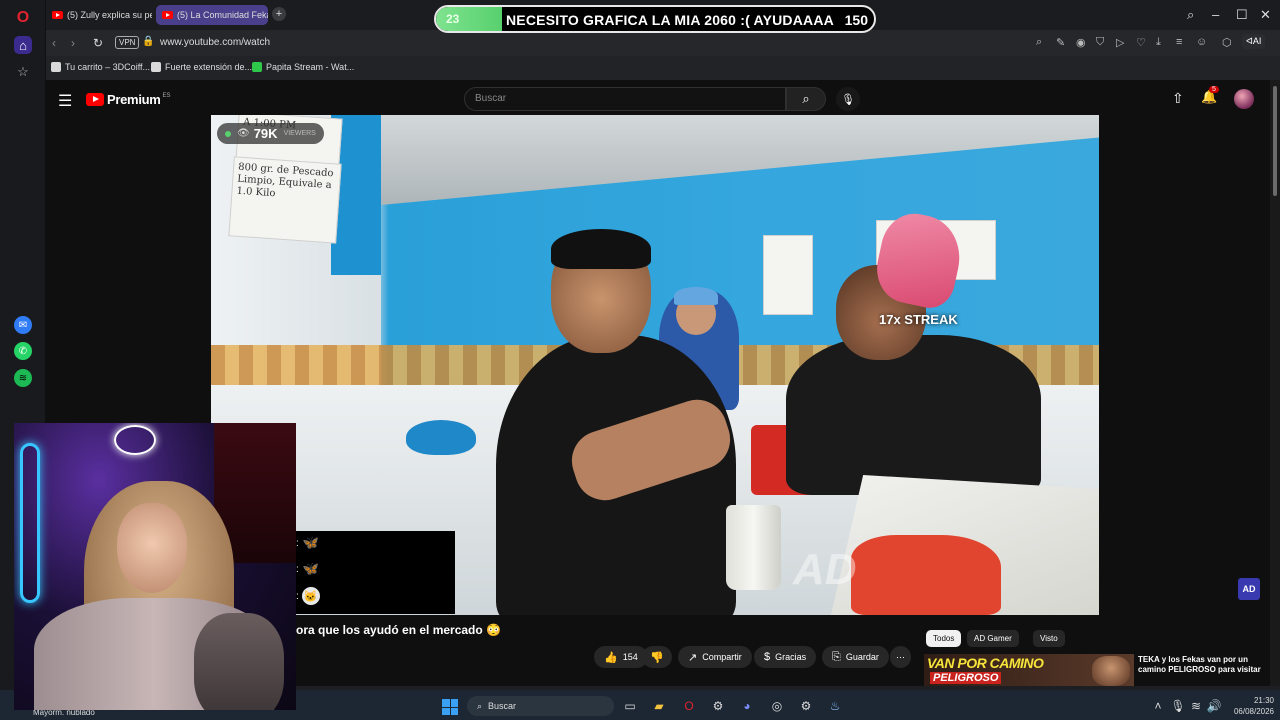  What do you see at coordinates (1214, 706) in the screenshot?
I see `volume-icon: 🔊` at bounding box center [1214, 706].